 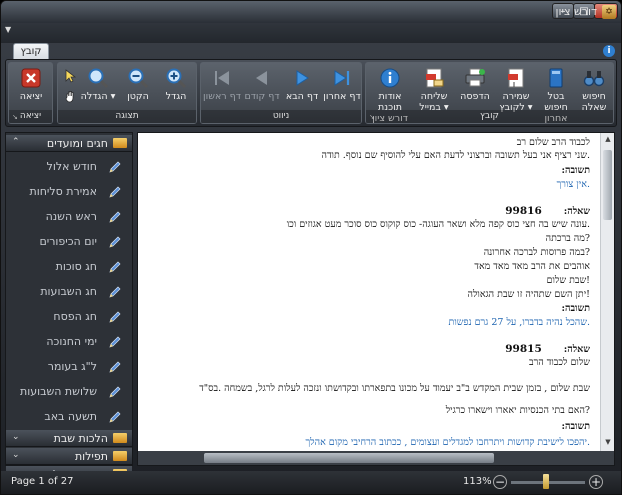 I want to click on line-text: שאלה:, so click(x=576, y=349).